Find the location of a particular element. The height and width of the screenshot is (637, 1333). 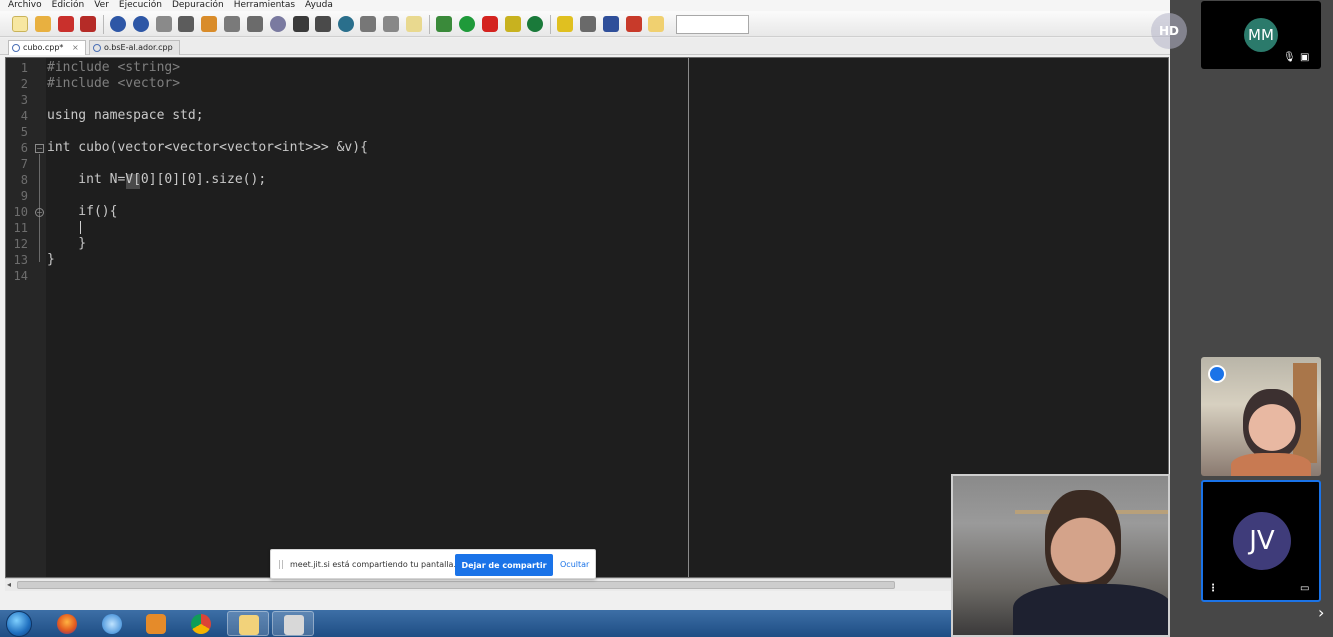

line-number-gutter: 1 2 3 4 5 6 7 8 9 10 11 12 13 14 − − is located at coordinates (26, 317).